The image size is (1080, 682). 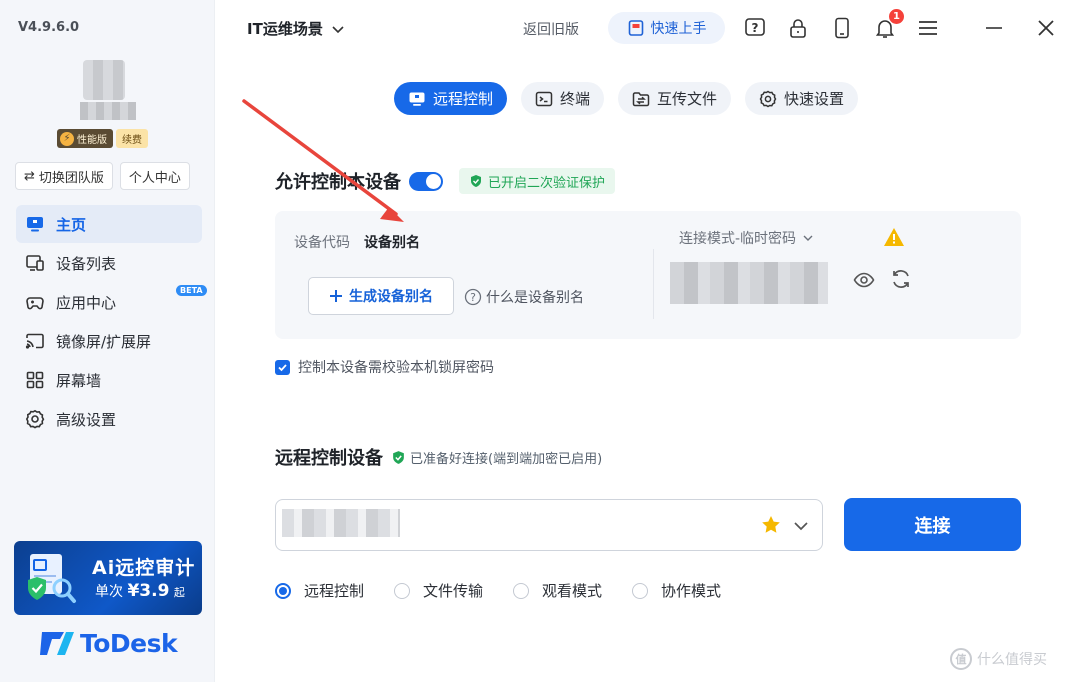 I want to click on ready-status-label: 已准备好连接(端到端加密已启用), so click(x=506, y=459).